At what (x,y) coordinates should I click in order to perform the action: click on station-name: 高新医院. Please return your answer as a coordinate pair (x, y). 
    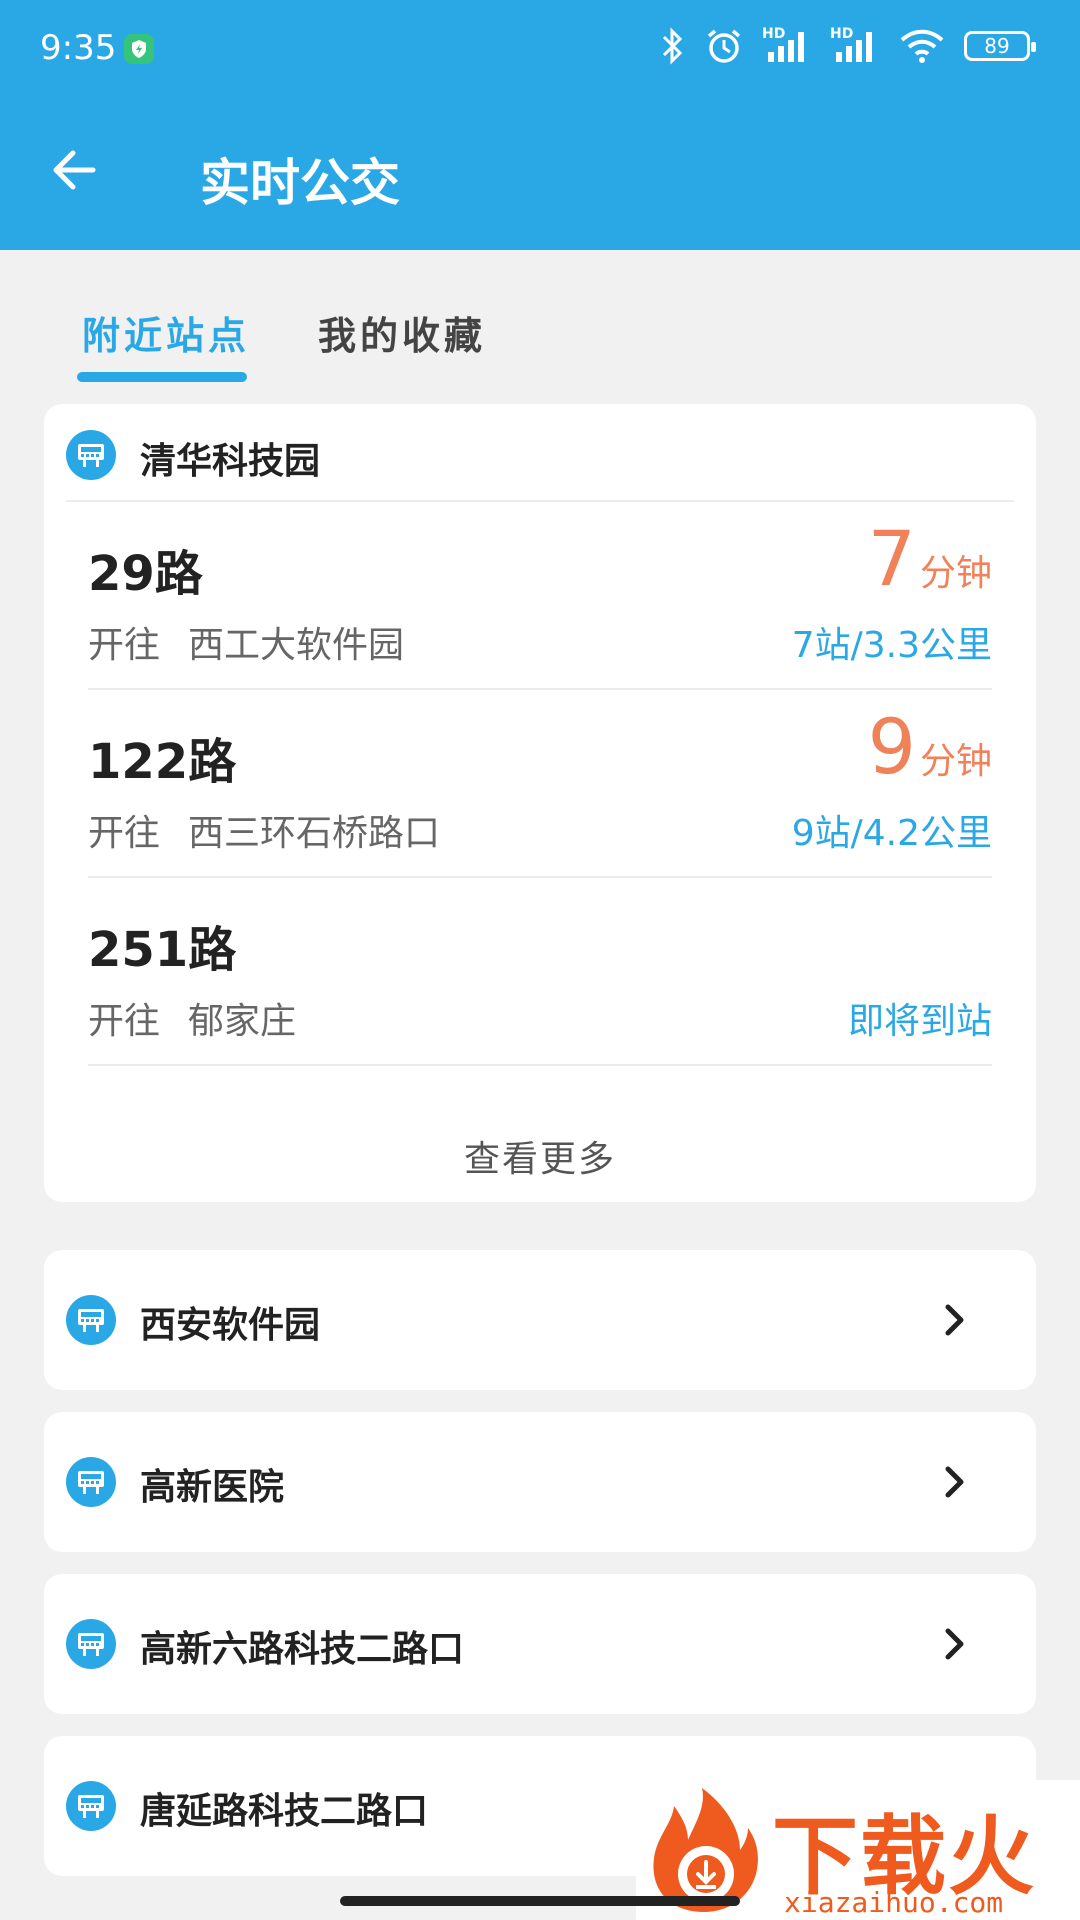
    Looking at the image, I should click on (212, 1487).